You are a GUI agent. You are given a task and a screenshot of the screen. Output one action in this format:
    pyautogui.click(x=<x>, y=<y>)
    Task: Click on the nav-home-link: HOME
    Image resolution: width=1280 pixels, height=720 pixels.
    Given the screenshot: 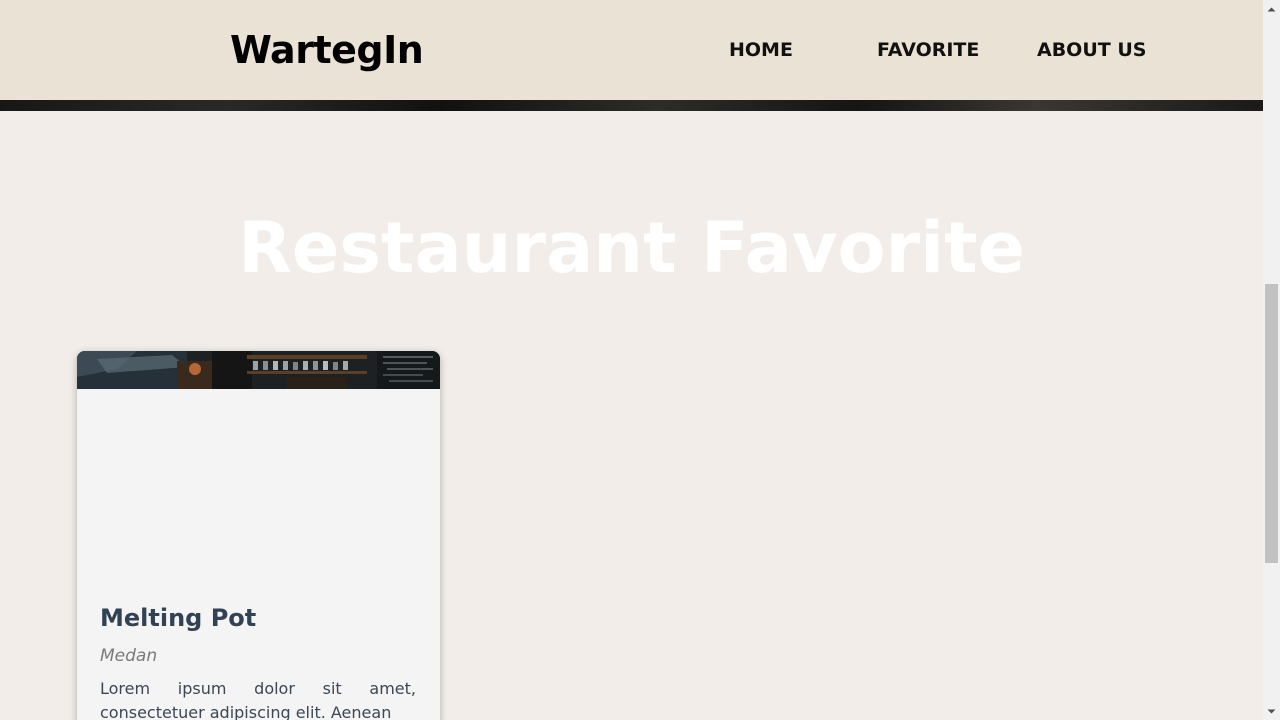 What is the action you would take?
    pyautogui.click(x=761, y=50)
    